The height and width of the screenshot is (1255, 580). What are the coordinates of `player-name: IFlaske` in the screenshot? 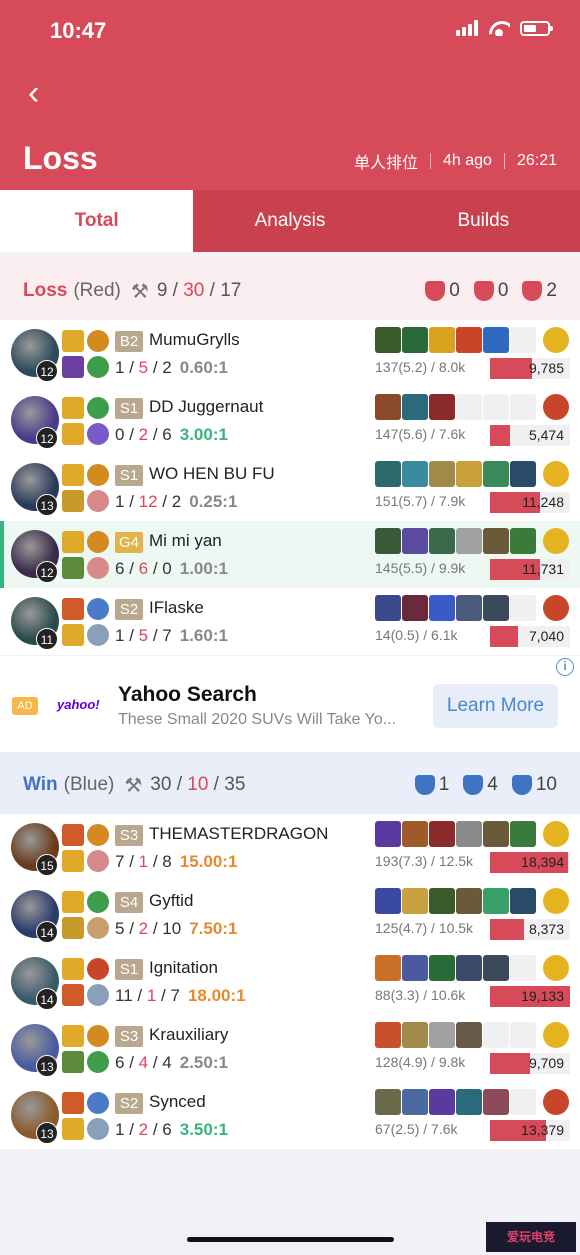 It's located at (176, 608).